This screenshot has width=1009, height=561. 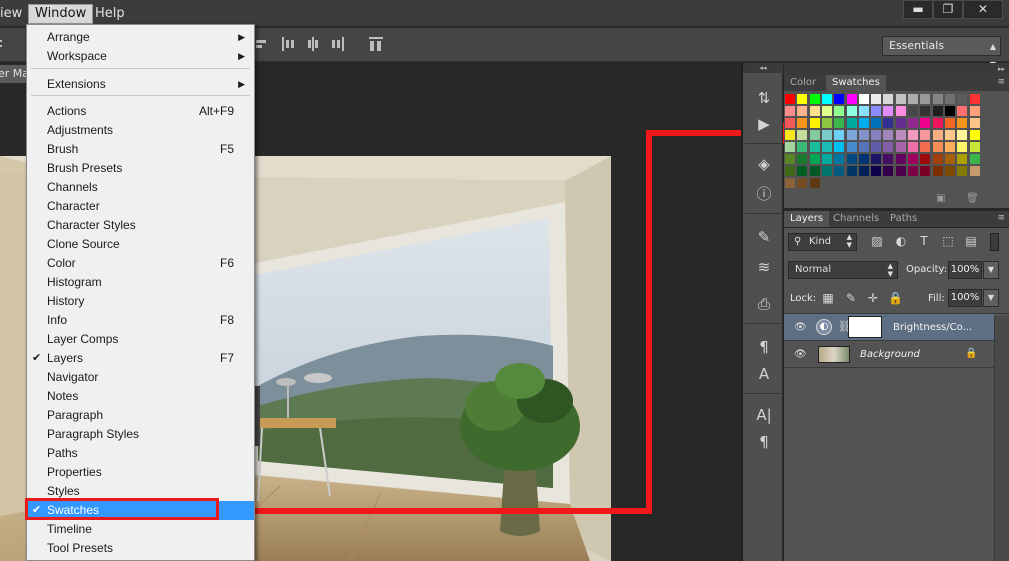 What do you see at coordinates (140, 225) in the screenshot?
I see `menu-item-character-styles: Character Styles` at bounding box center [140, 225].